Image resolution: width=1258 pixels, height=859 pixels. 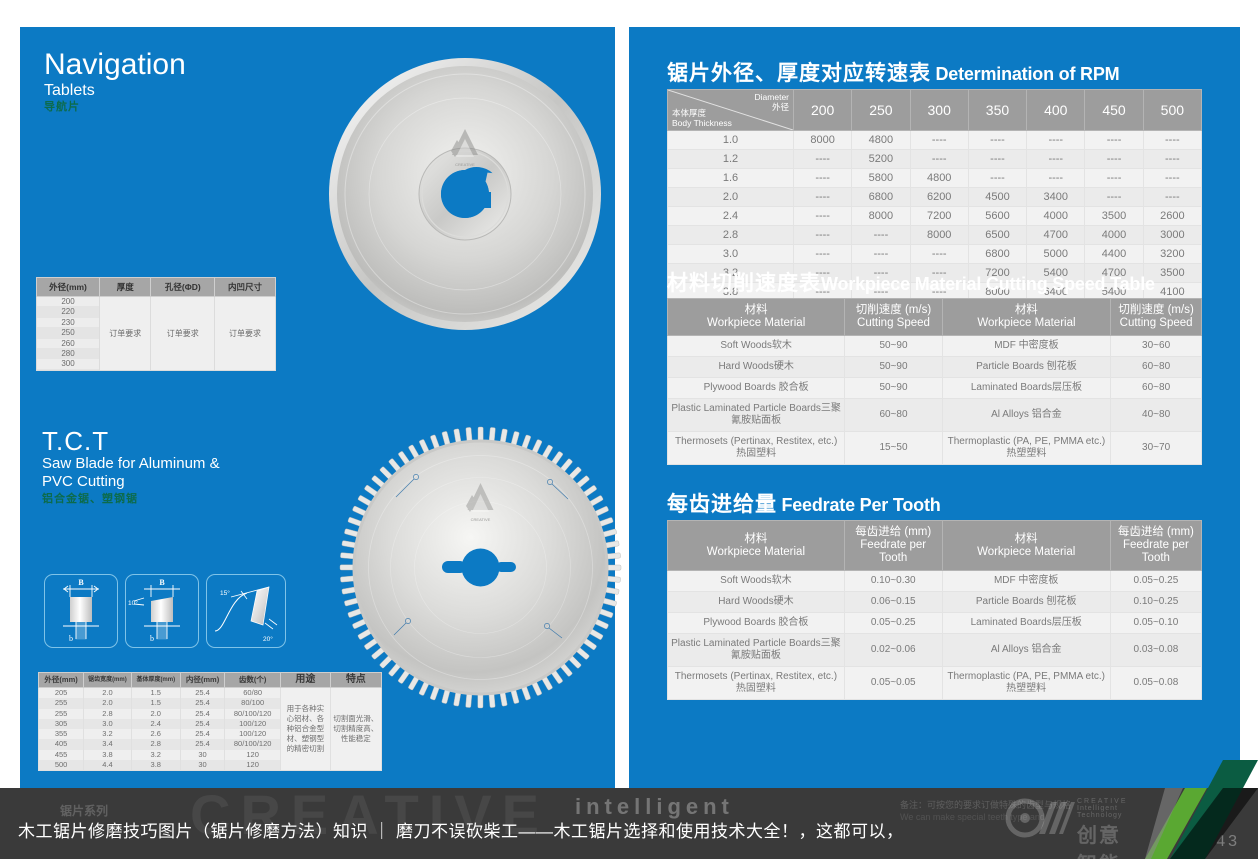 What do you see at coordinates (107, 680) in the screenshot?
I see `col-tooth-width: 锯齿宽度(mm)` at bounding box center [107, 680].